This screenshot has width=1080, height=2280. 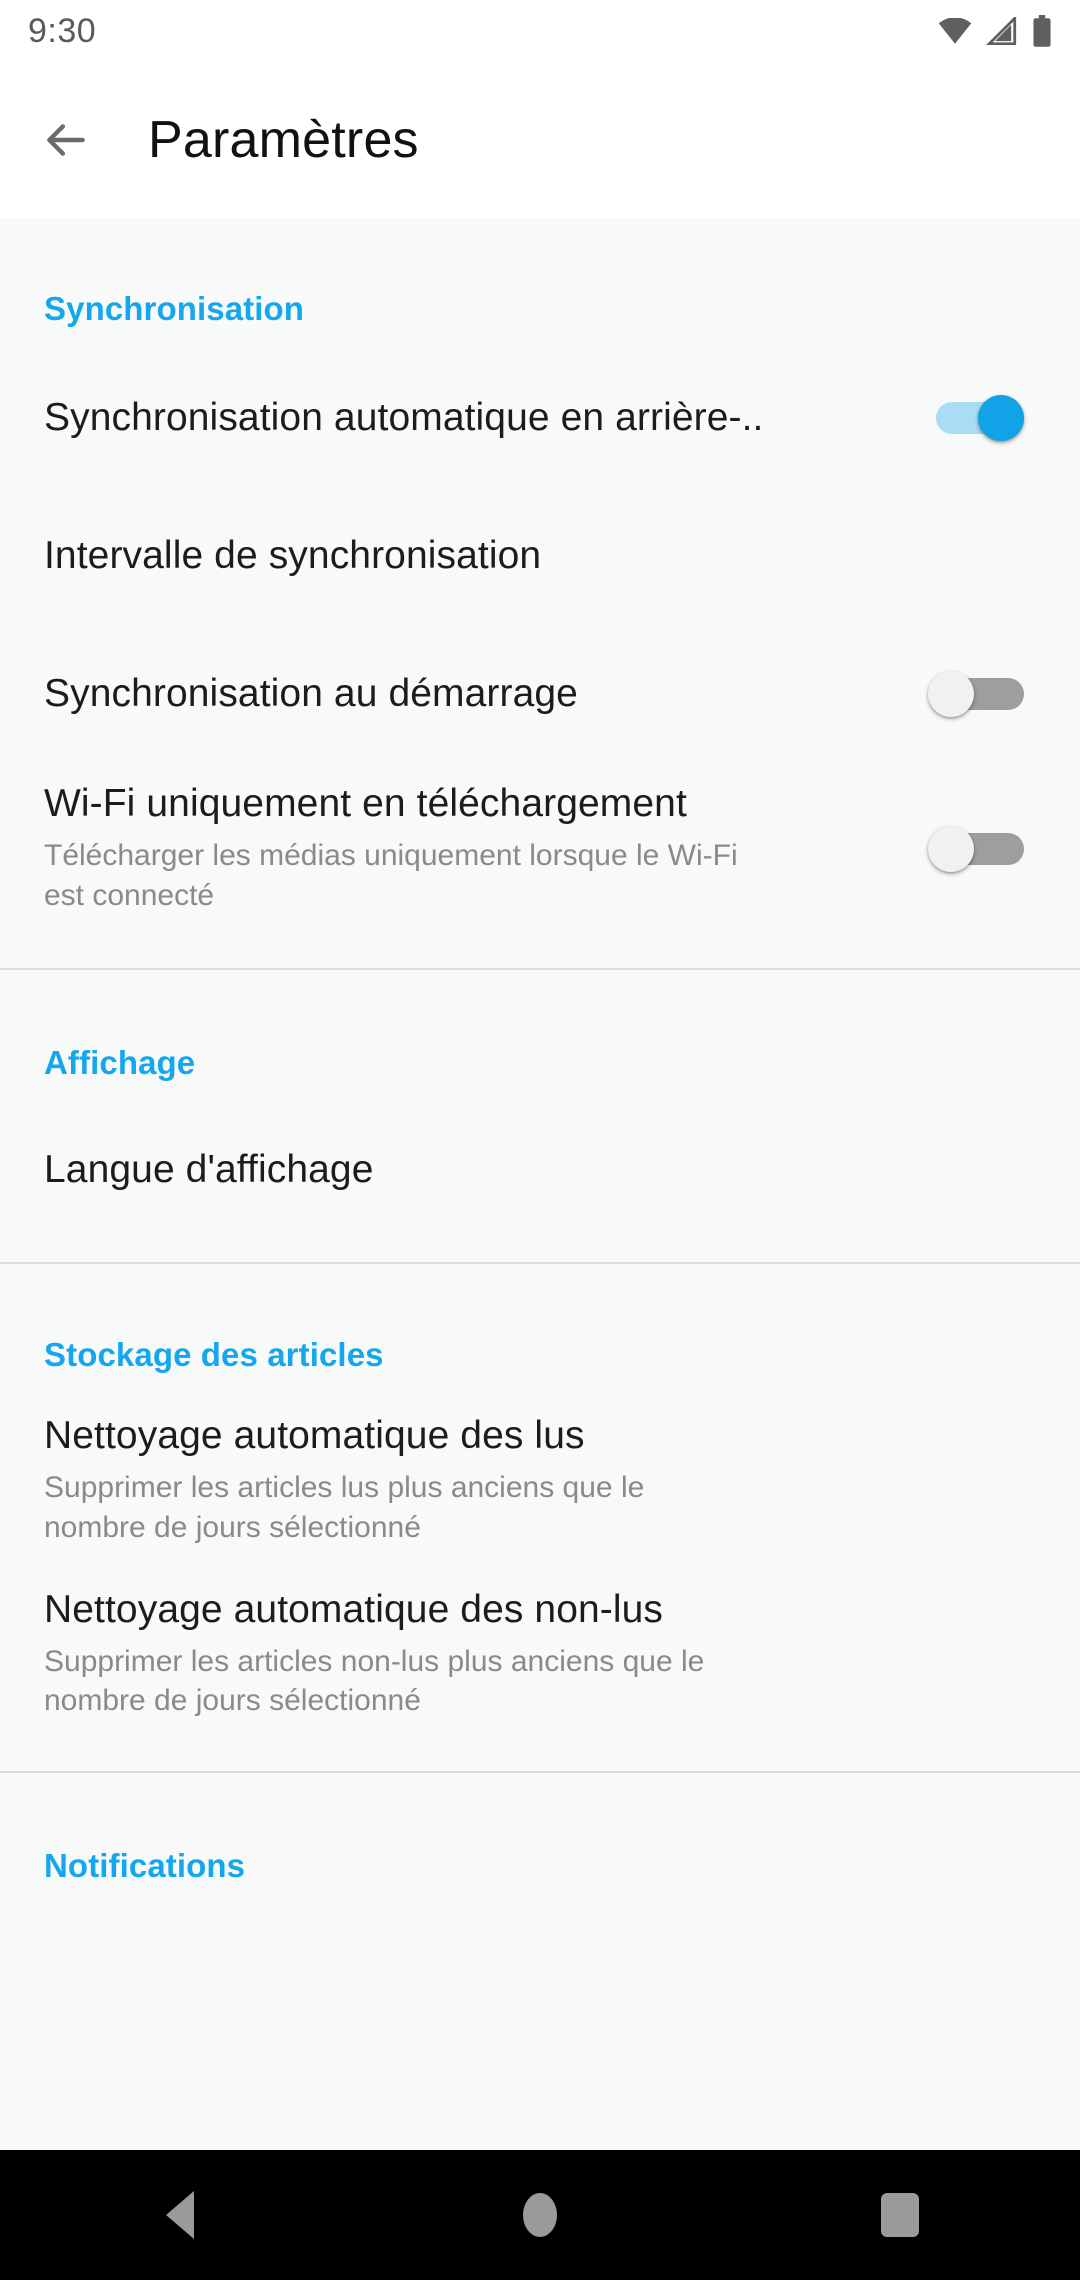 I want to click on page-title: Paramètres, so click(x=283, y=140).